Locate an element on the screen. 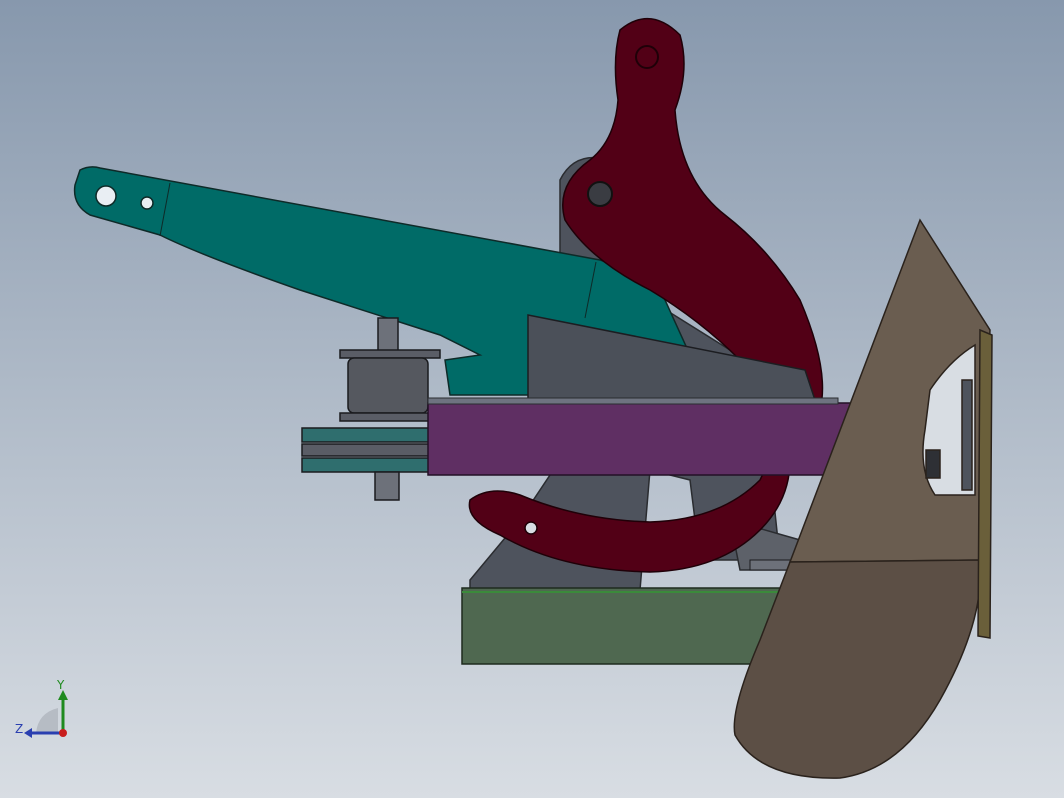 This screenshot has height=802, width=1064. base-plate is located at coordinates (627, 626).